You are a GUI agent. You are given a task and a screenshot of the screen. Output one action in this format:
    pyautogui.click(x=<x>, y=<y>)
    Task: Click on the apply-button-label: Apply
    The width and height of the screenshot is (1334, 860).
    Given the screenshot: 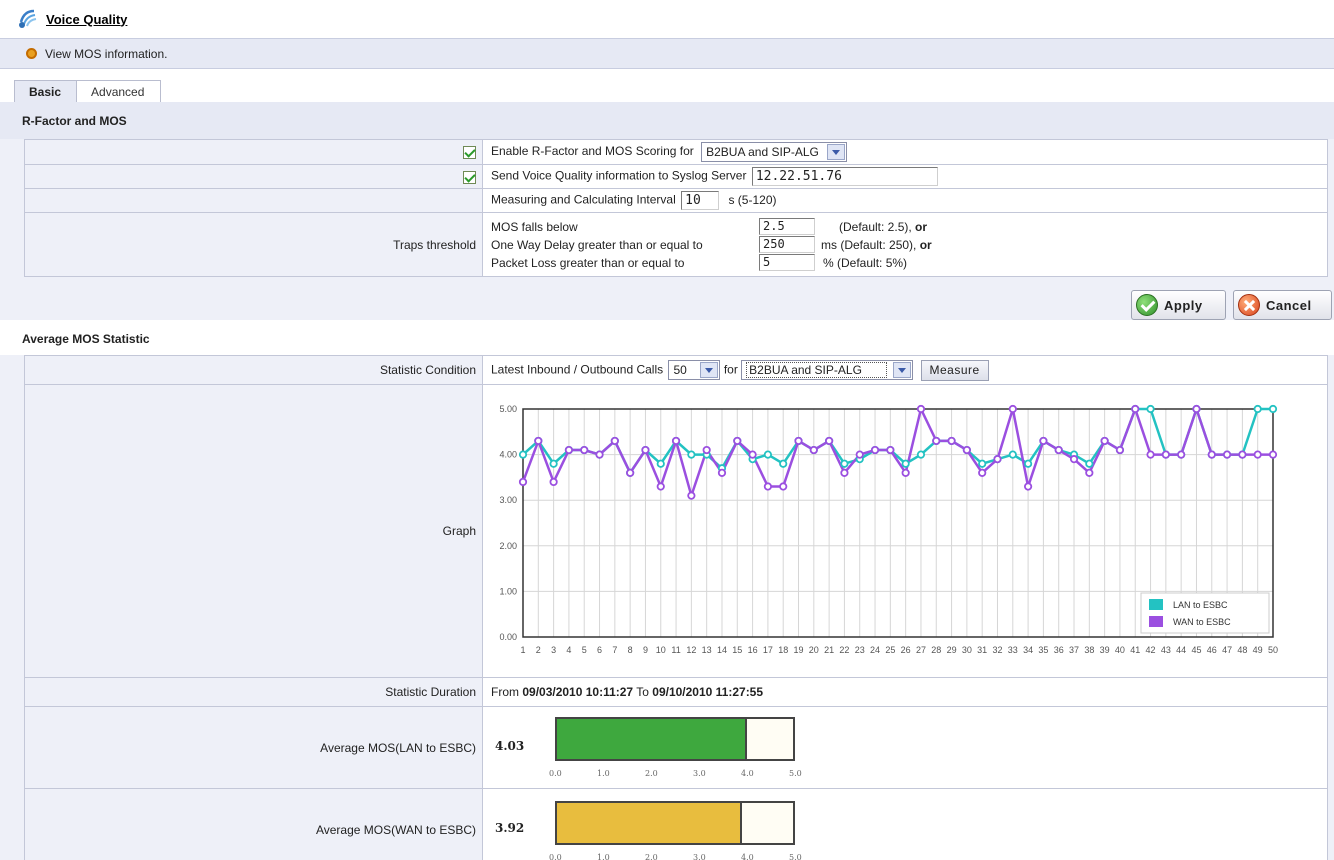 What is the action you would take?
    pyautogui.click(x=1183, y=305)
    